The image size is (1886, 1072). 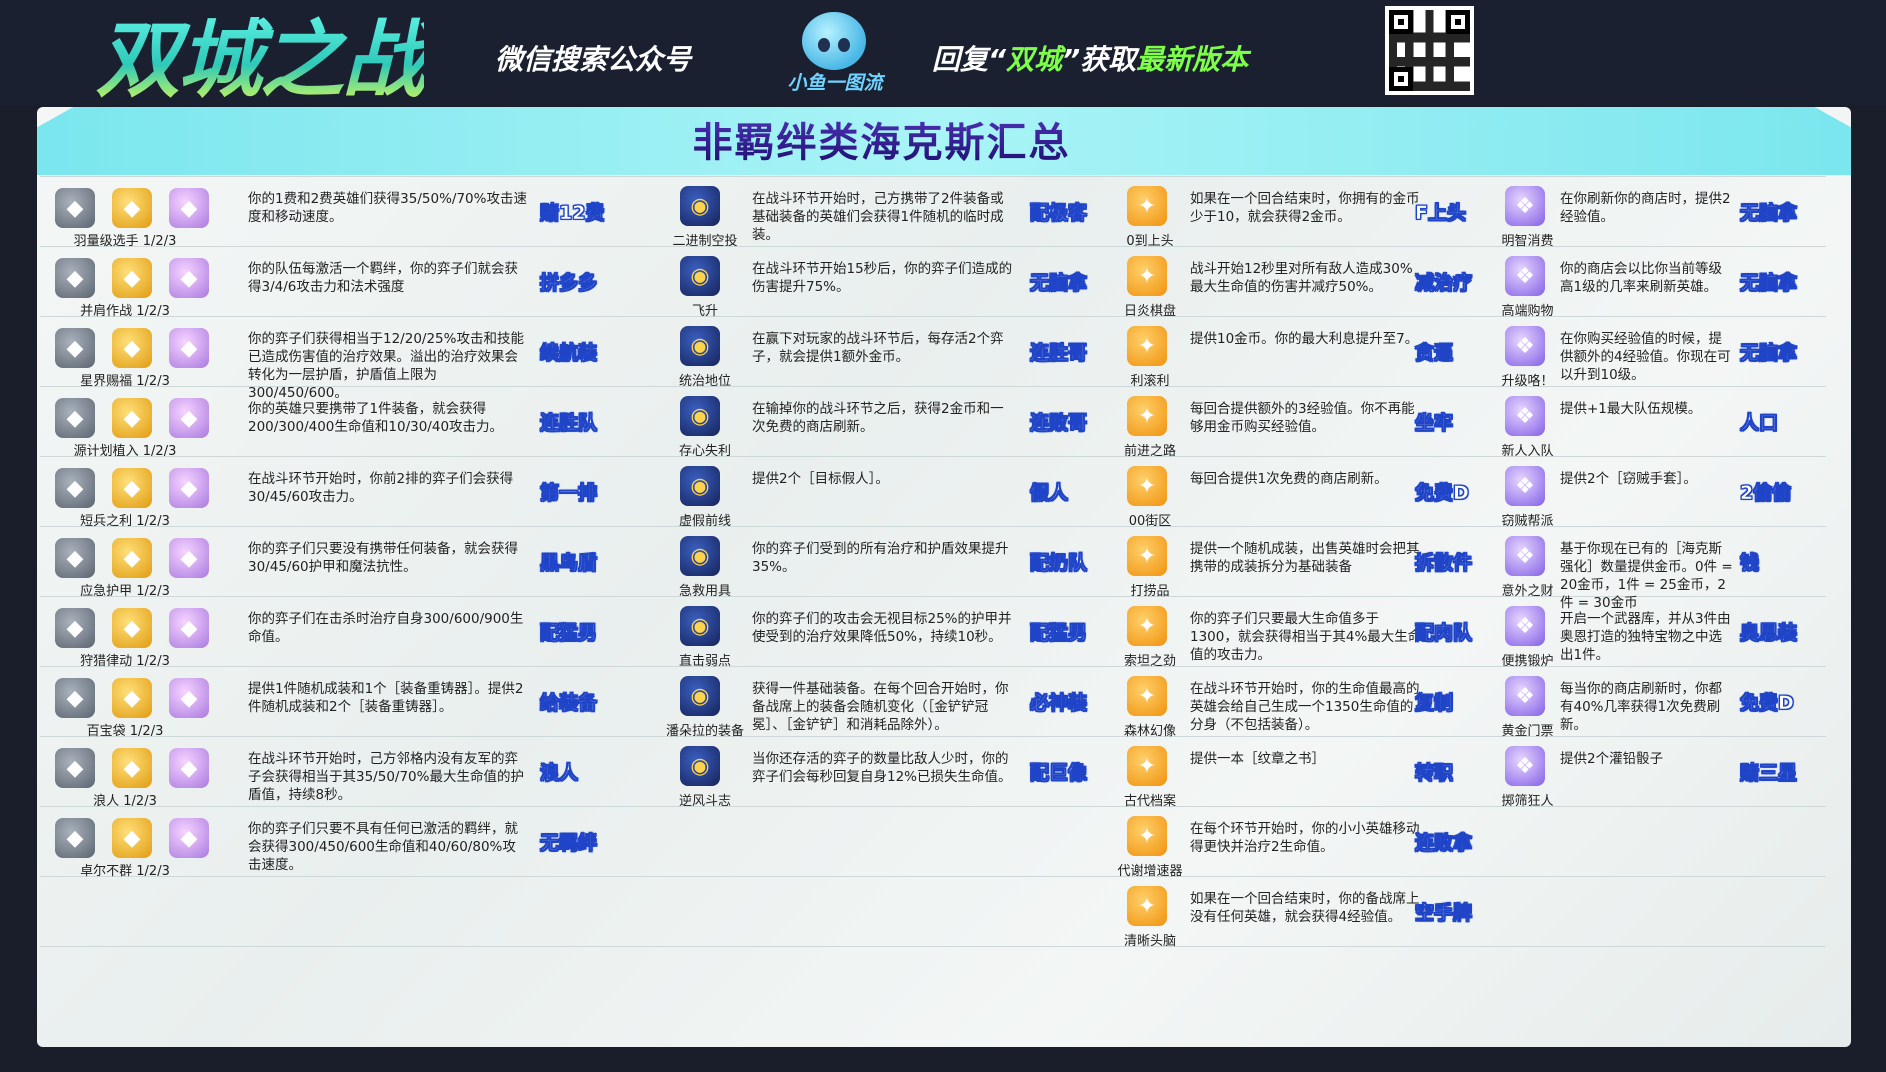 I want to click on augment-description: 在战斗环节开始15秒后，你的弈子们造成的伤害提升75%。, so click(x=882, y=278).